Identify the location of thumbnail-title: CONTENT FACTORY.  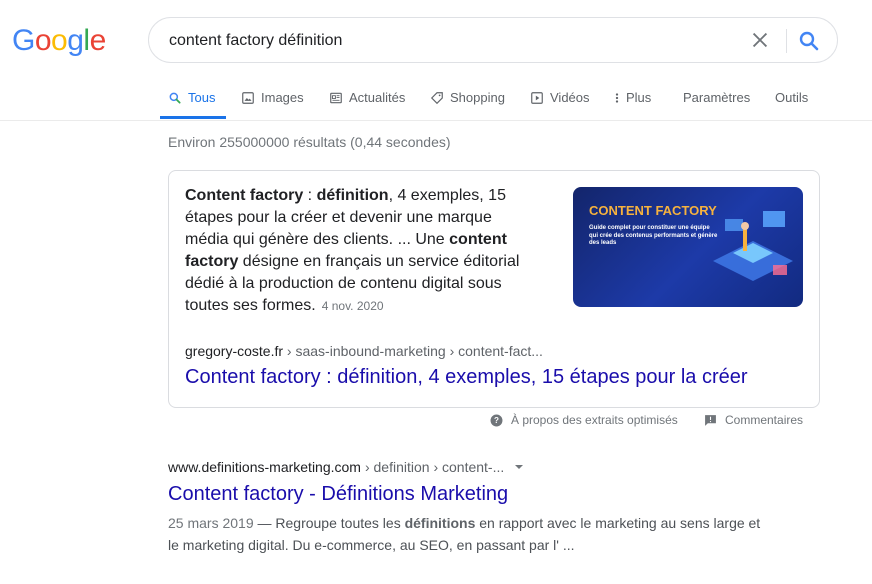
(653, 210).